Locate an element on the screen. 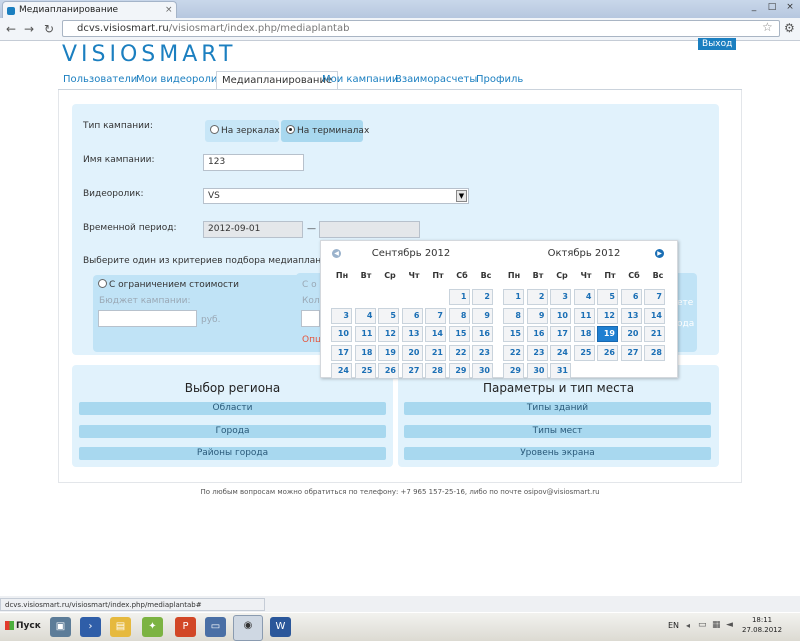  calendar-day: 17 is located at coordinates (341, 352).